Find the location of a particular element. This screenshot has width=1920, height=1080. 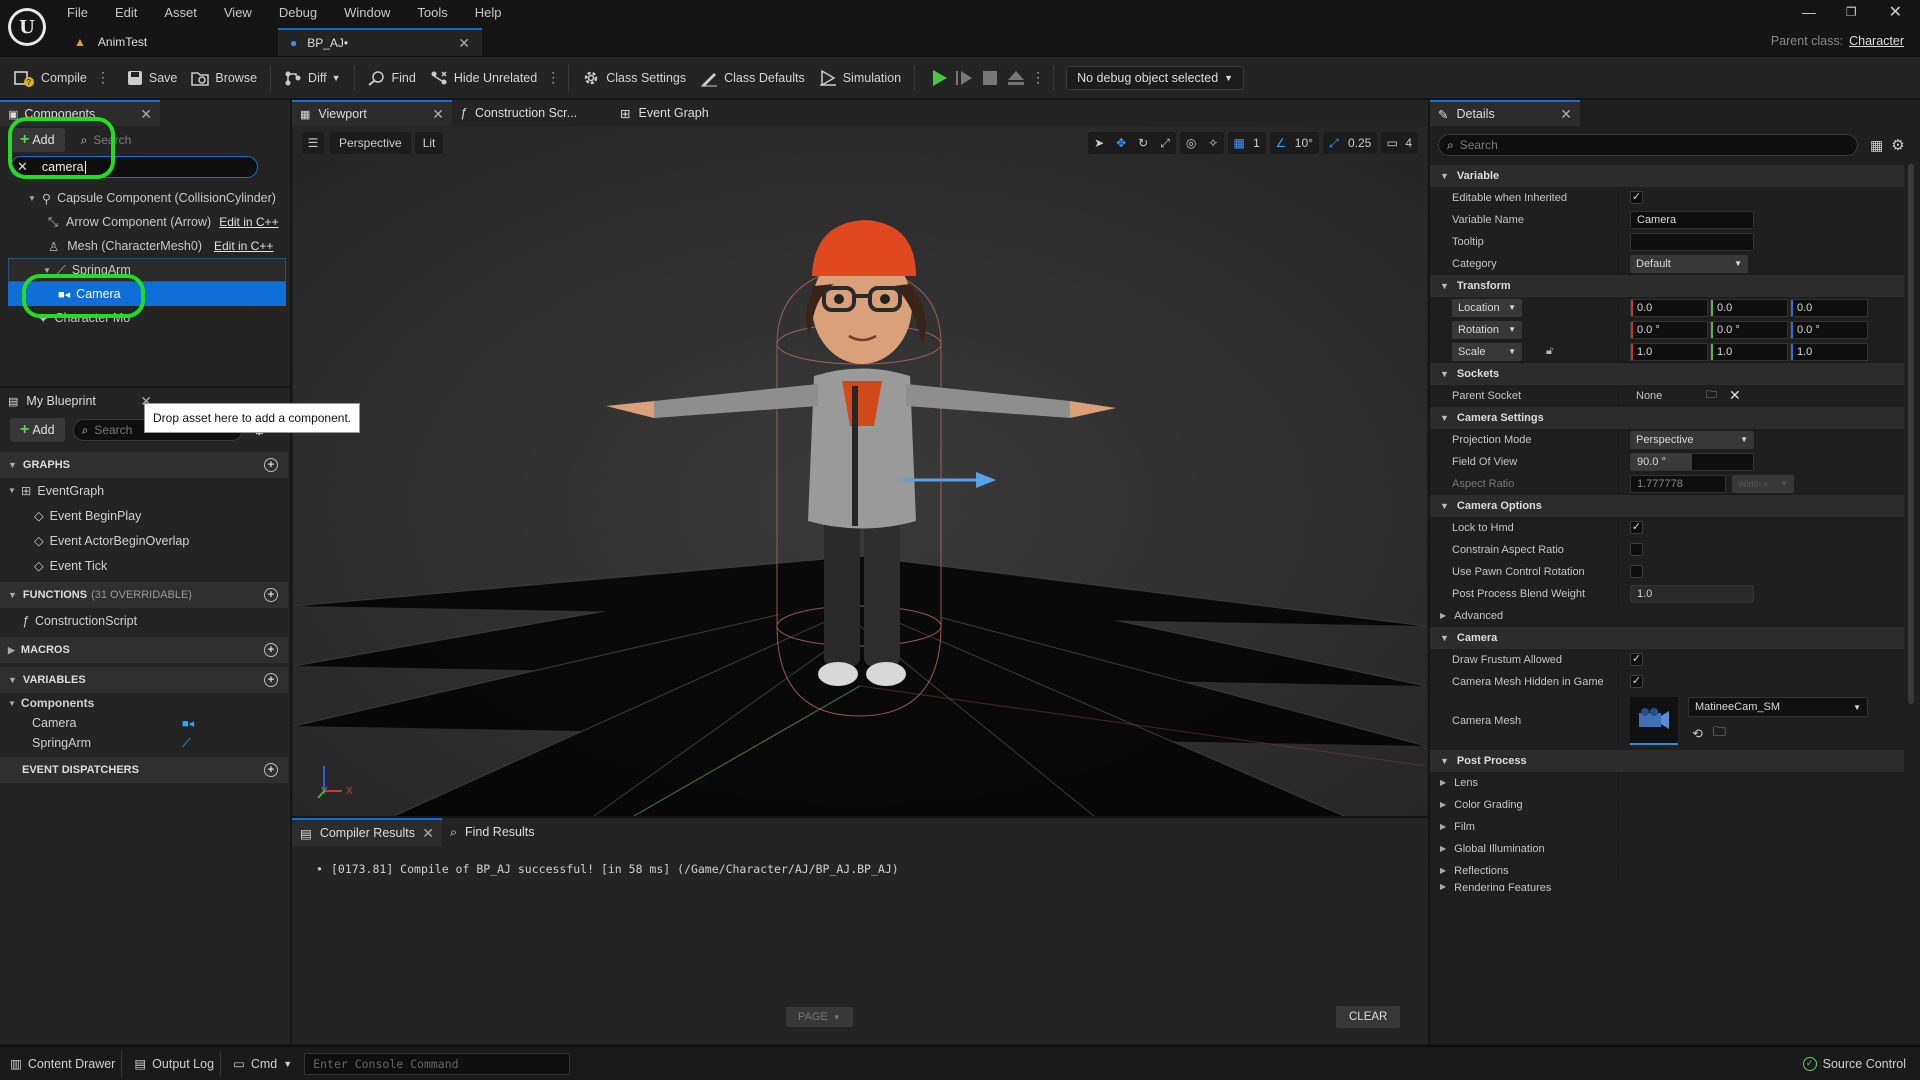

tree-item-arrow: ⤡ Arrow Component (Arrow) Edit in C++ is located at coordinates (147, 222).